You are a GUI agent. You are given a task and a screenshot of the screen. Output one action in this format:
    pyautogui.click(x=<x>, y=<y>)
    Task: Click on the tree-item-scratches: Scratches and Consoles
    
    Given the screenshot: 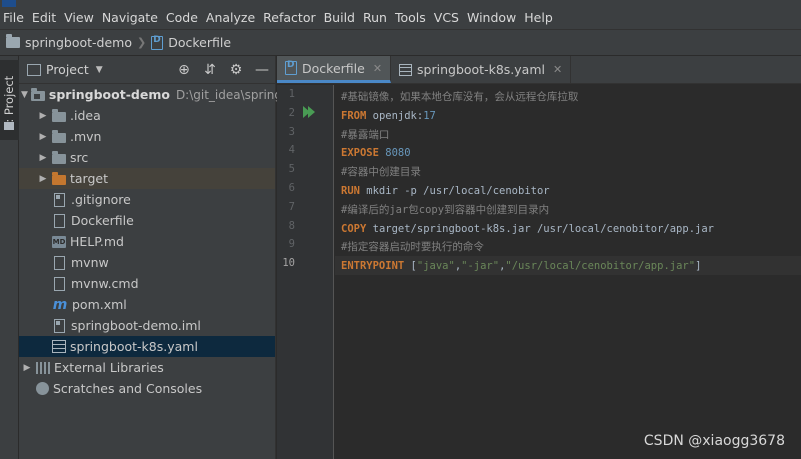 What is the action you would take?
    pyautogui.click(x=147, y=388)
    